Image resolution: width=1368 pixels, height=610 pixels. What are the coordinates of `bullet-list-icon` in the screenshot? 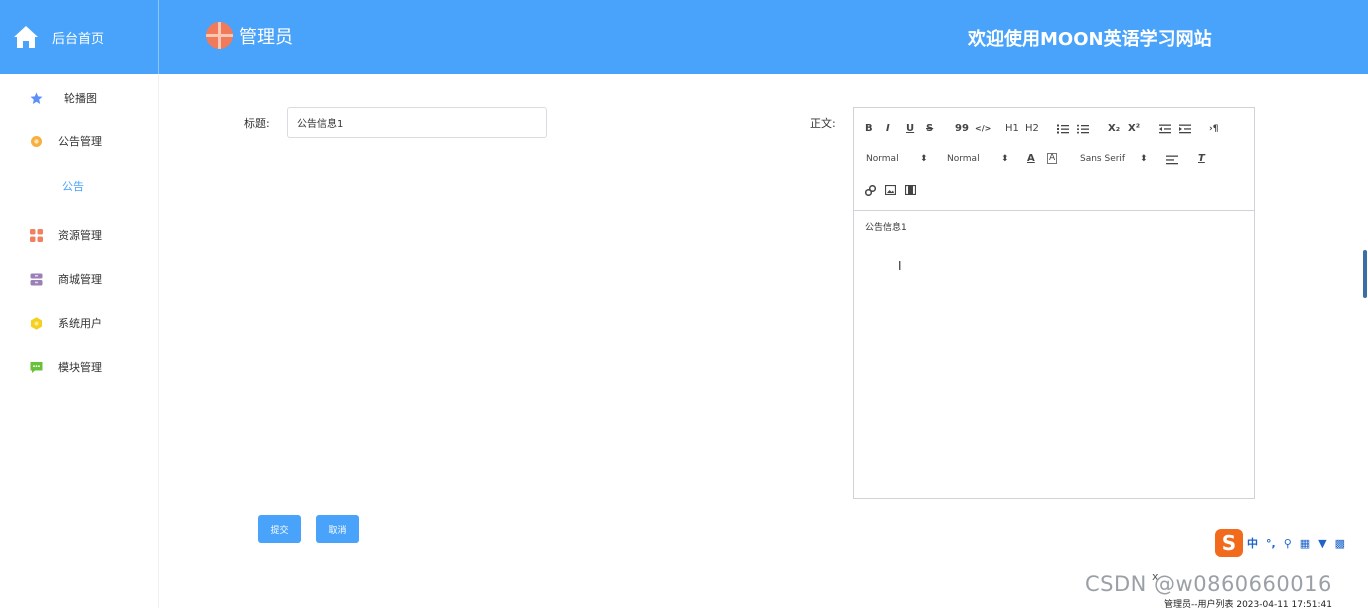 It's located at (1083, 129).